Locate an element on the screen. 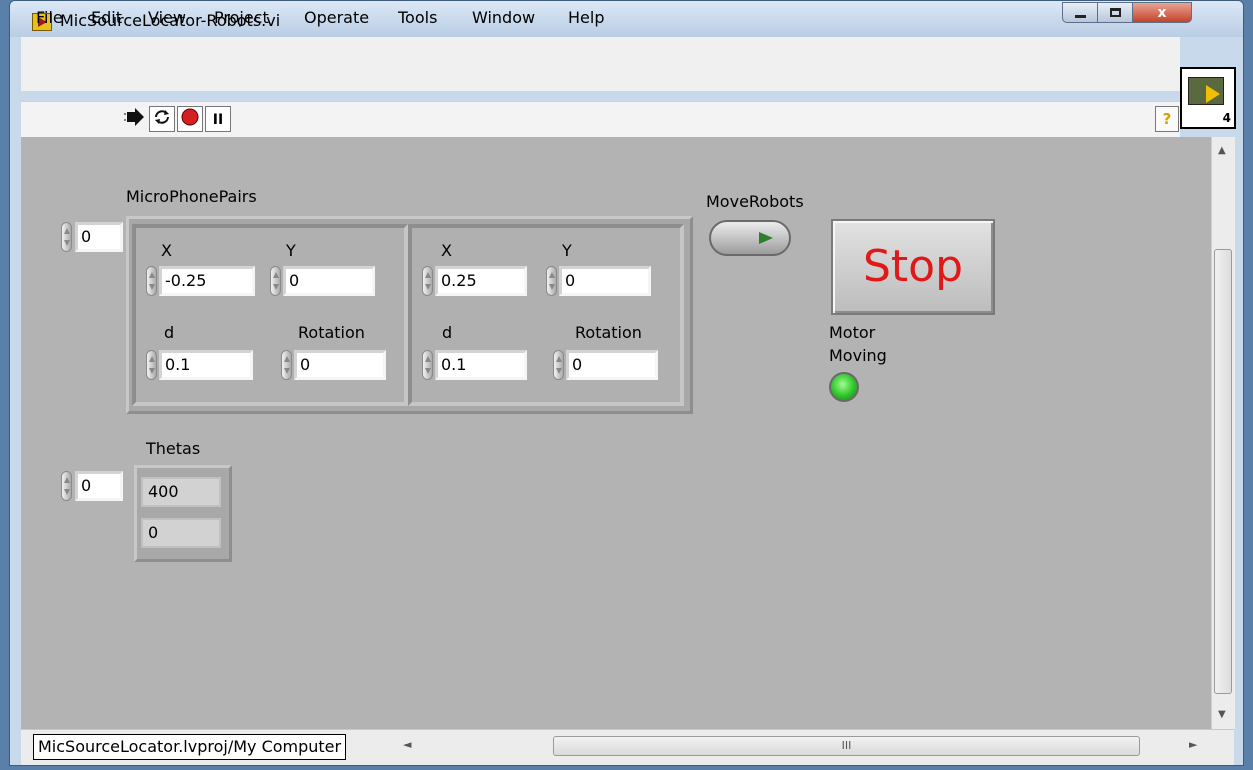  theta-value: 0 is located at coordinates (181, 533).